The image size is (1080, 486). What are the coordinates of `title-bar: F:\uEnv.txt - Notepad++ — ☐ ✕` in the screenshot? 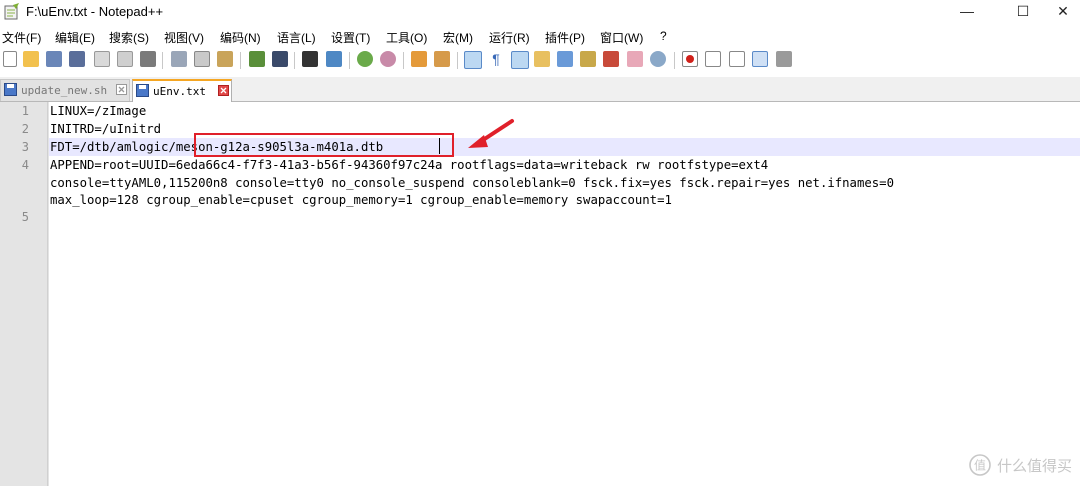 It's located at (540, 12).